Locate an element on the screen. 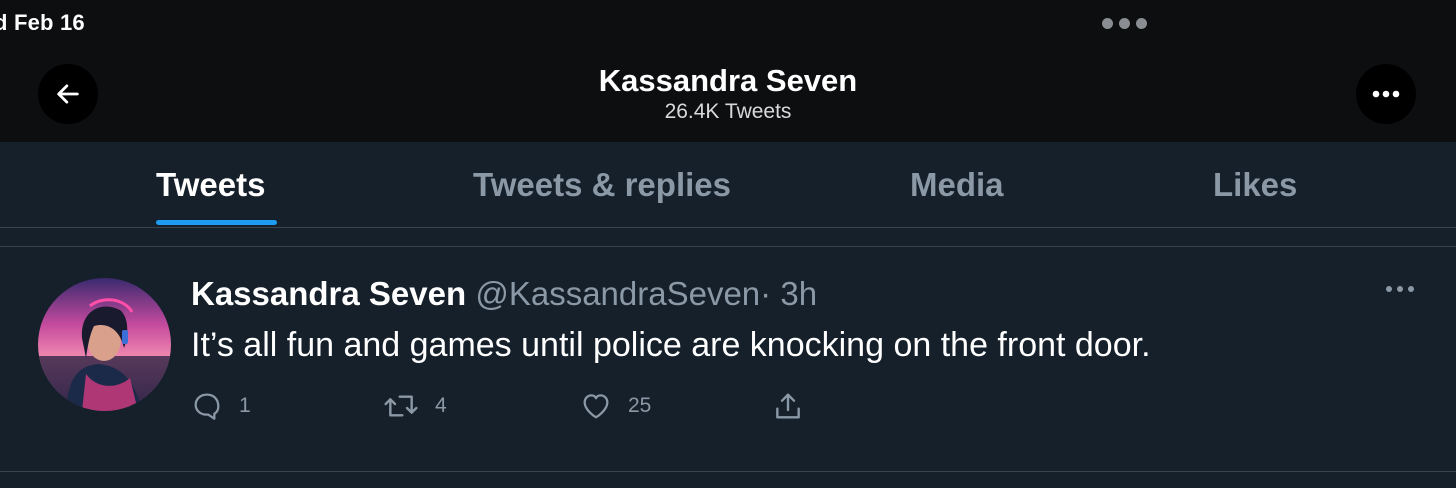  retweet-count: 4 is located at coordinates (441, 405).